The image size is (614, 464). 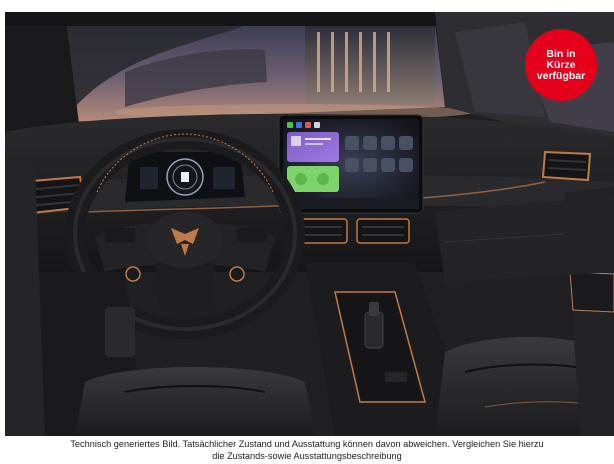 What do you see at coordinates (561, 75) in the screenshot?
I see `badge-line-3: verfügbar` at bounding box center [561, 75].